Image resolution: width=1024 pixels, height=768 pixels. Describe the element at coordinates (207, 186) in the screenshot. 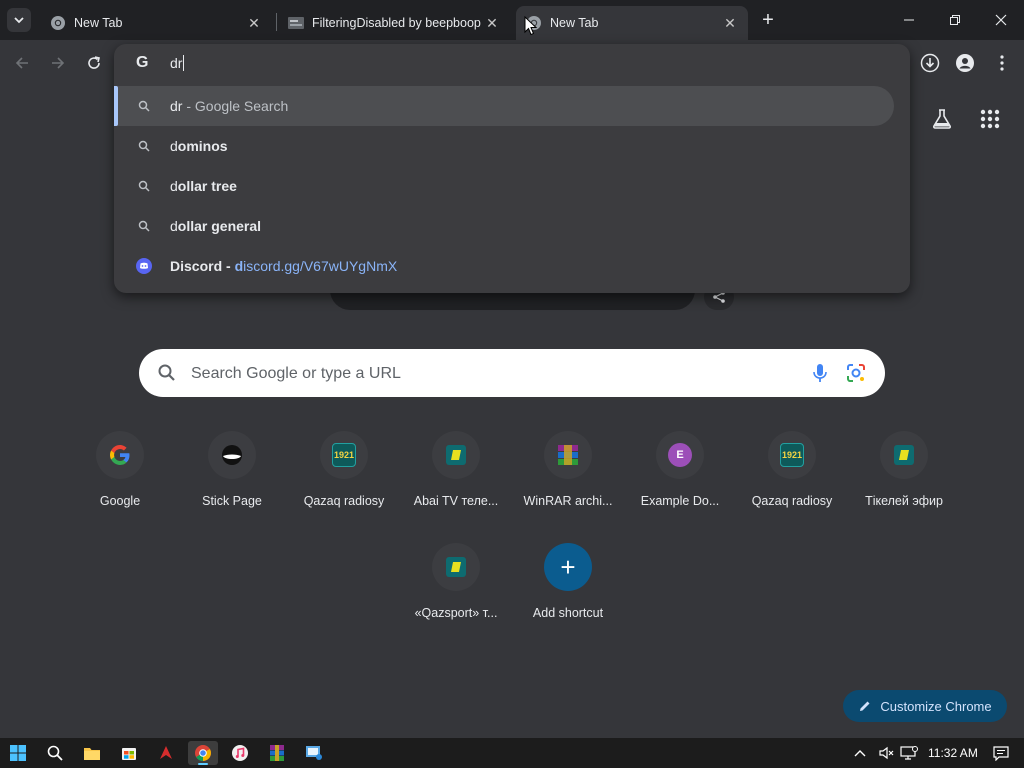

I see `suggestion-completion: ollar tree` at that location.